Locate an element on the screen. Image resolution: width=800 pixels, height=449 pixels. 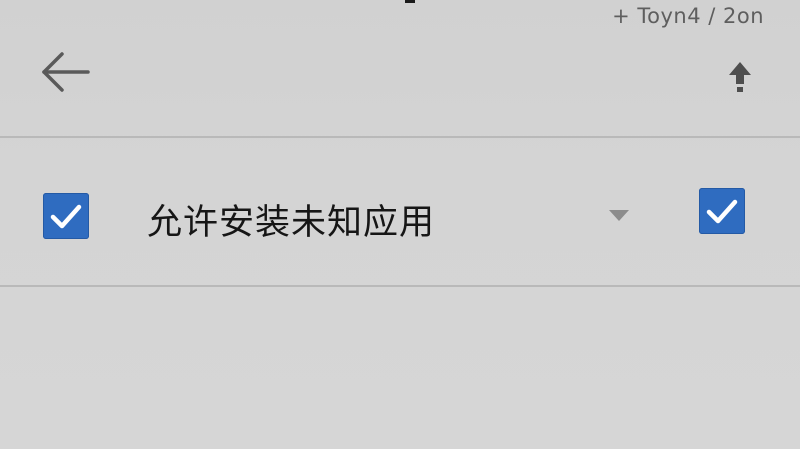
upload-button is located at coordinates (740, 76).